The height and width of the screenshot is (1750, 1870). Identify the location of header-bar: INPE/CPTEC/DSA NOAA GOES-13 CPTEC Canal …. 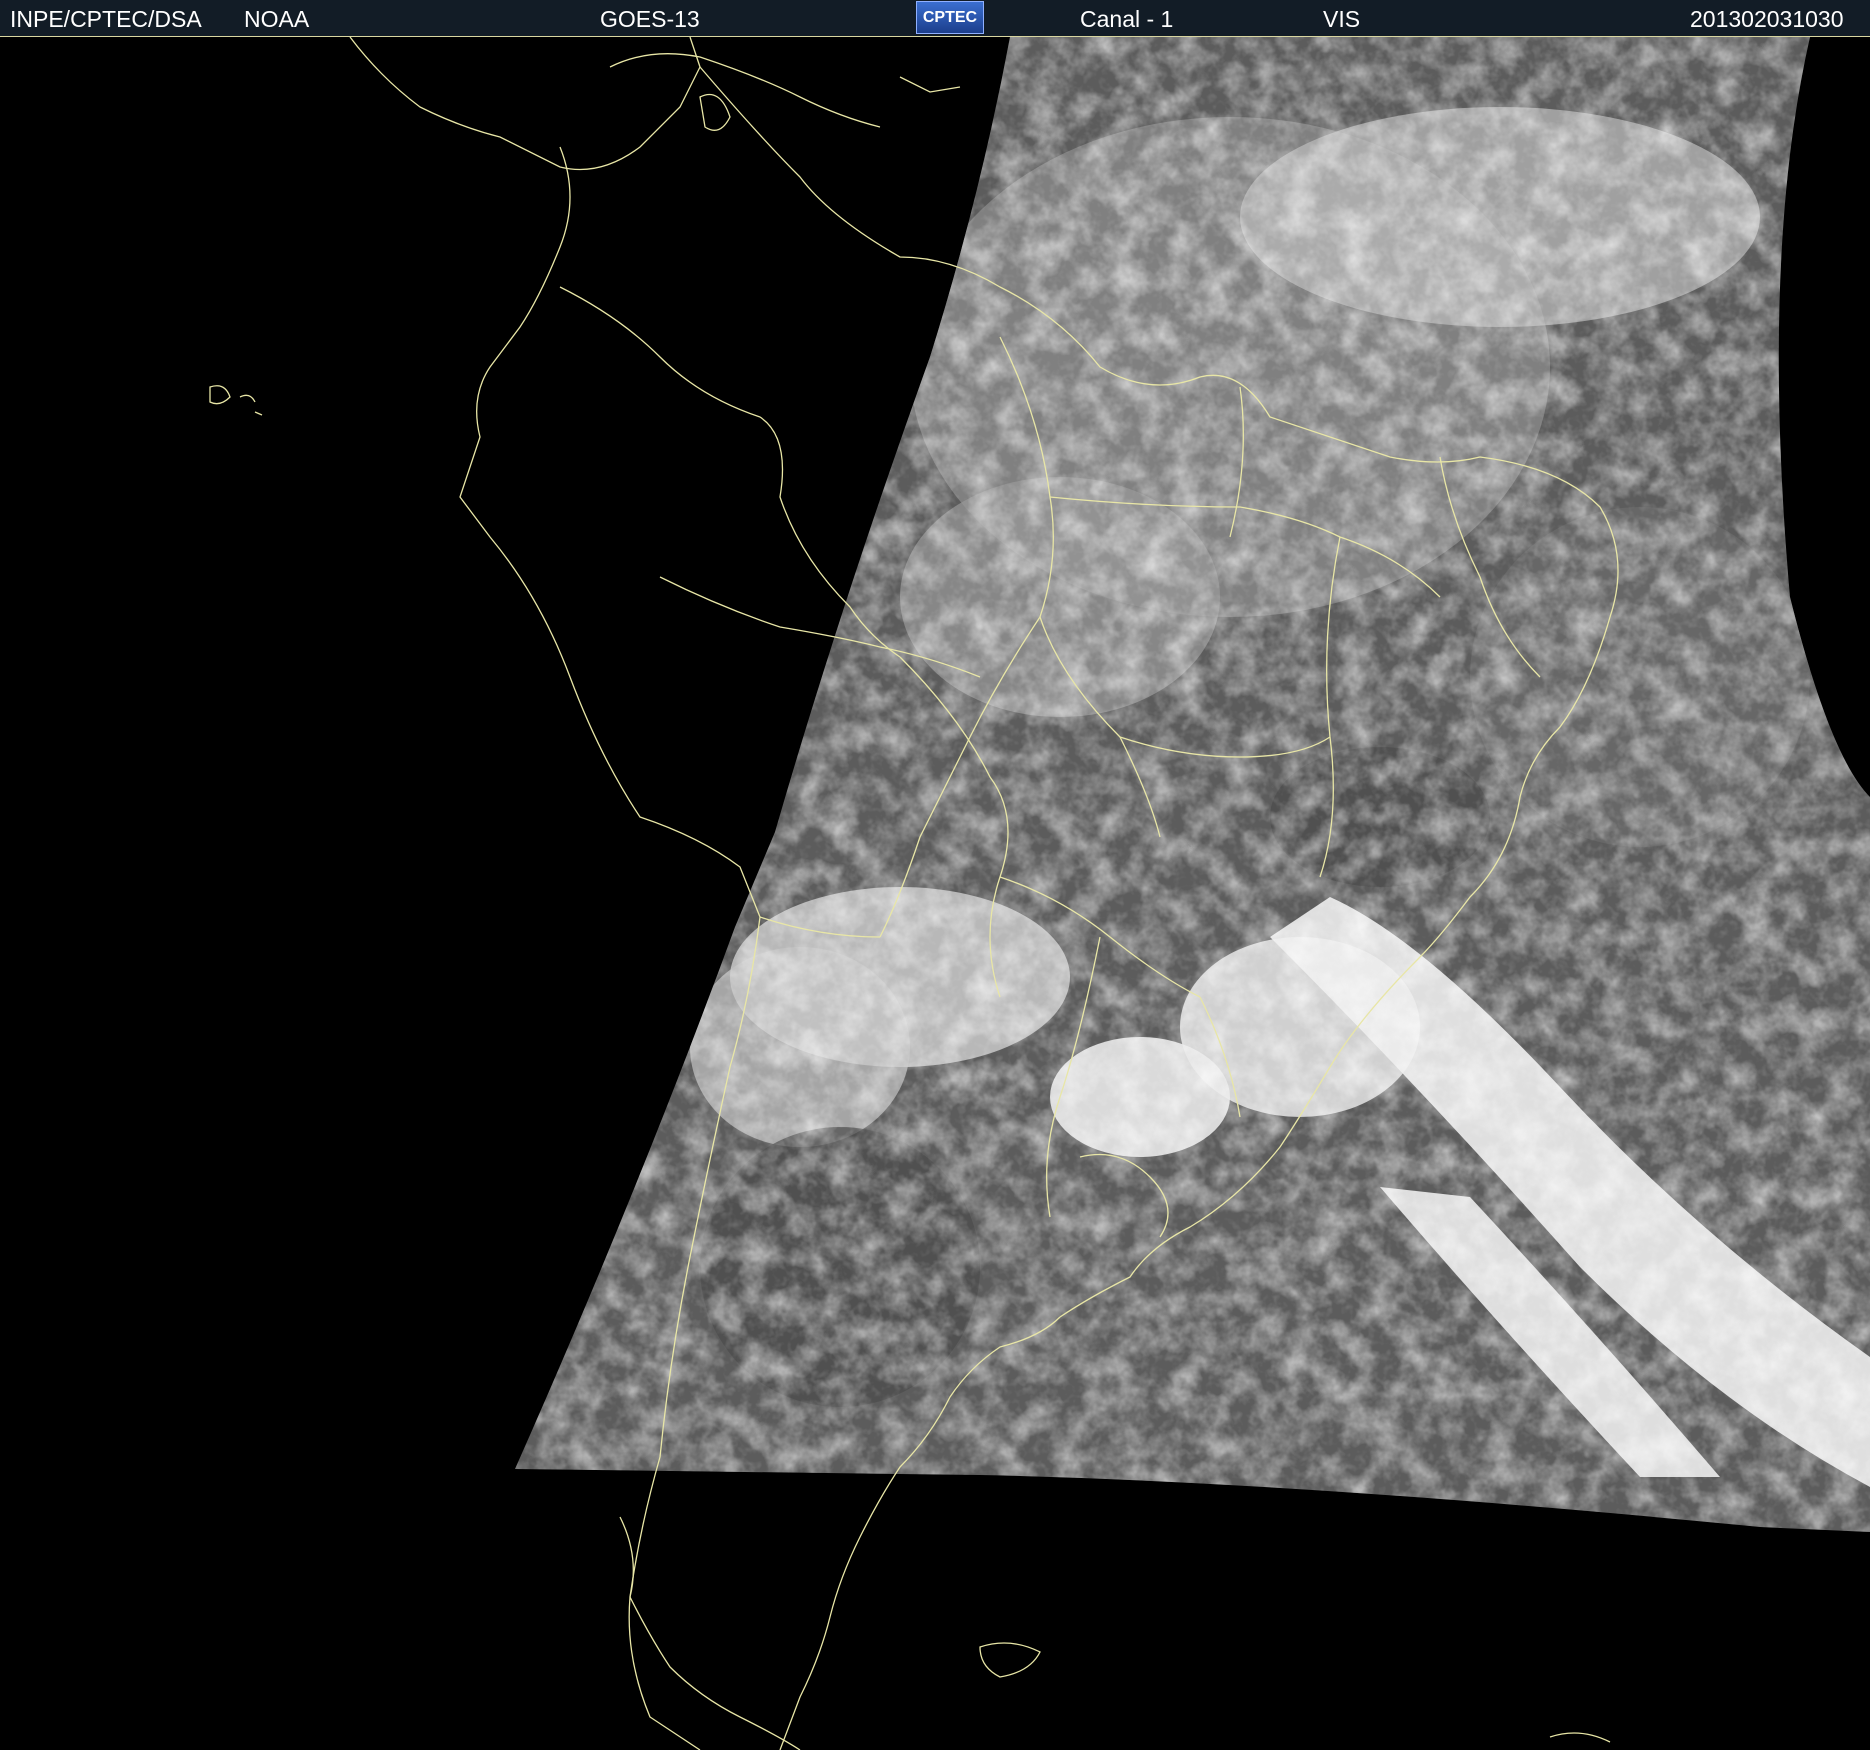
(935, 18).